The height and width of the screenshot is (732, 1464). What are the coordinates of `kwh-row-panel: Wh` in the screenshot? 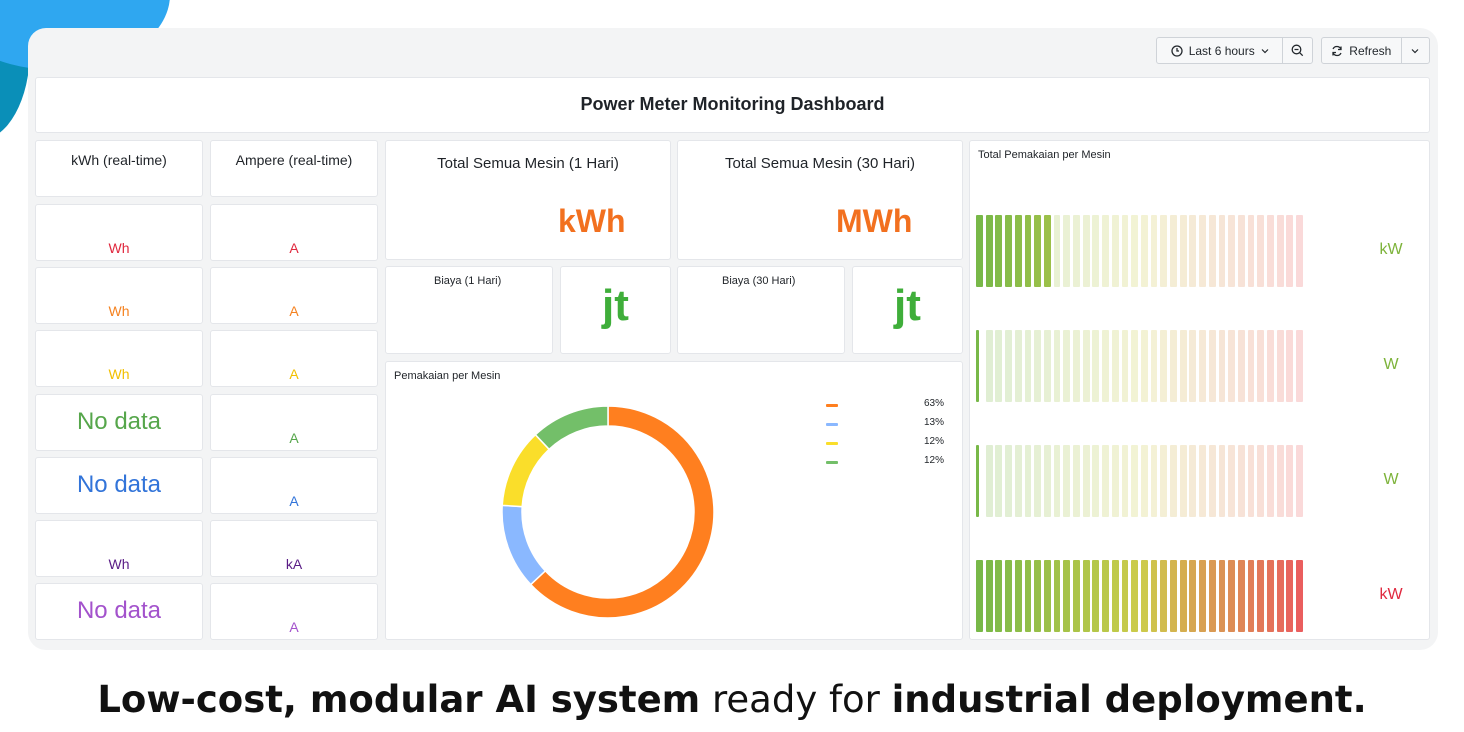 It's located at (119, 359).